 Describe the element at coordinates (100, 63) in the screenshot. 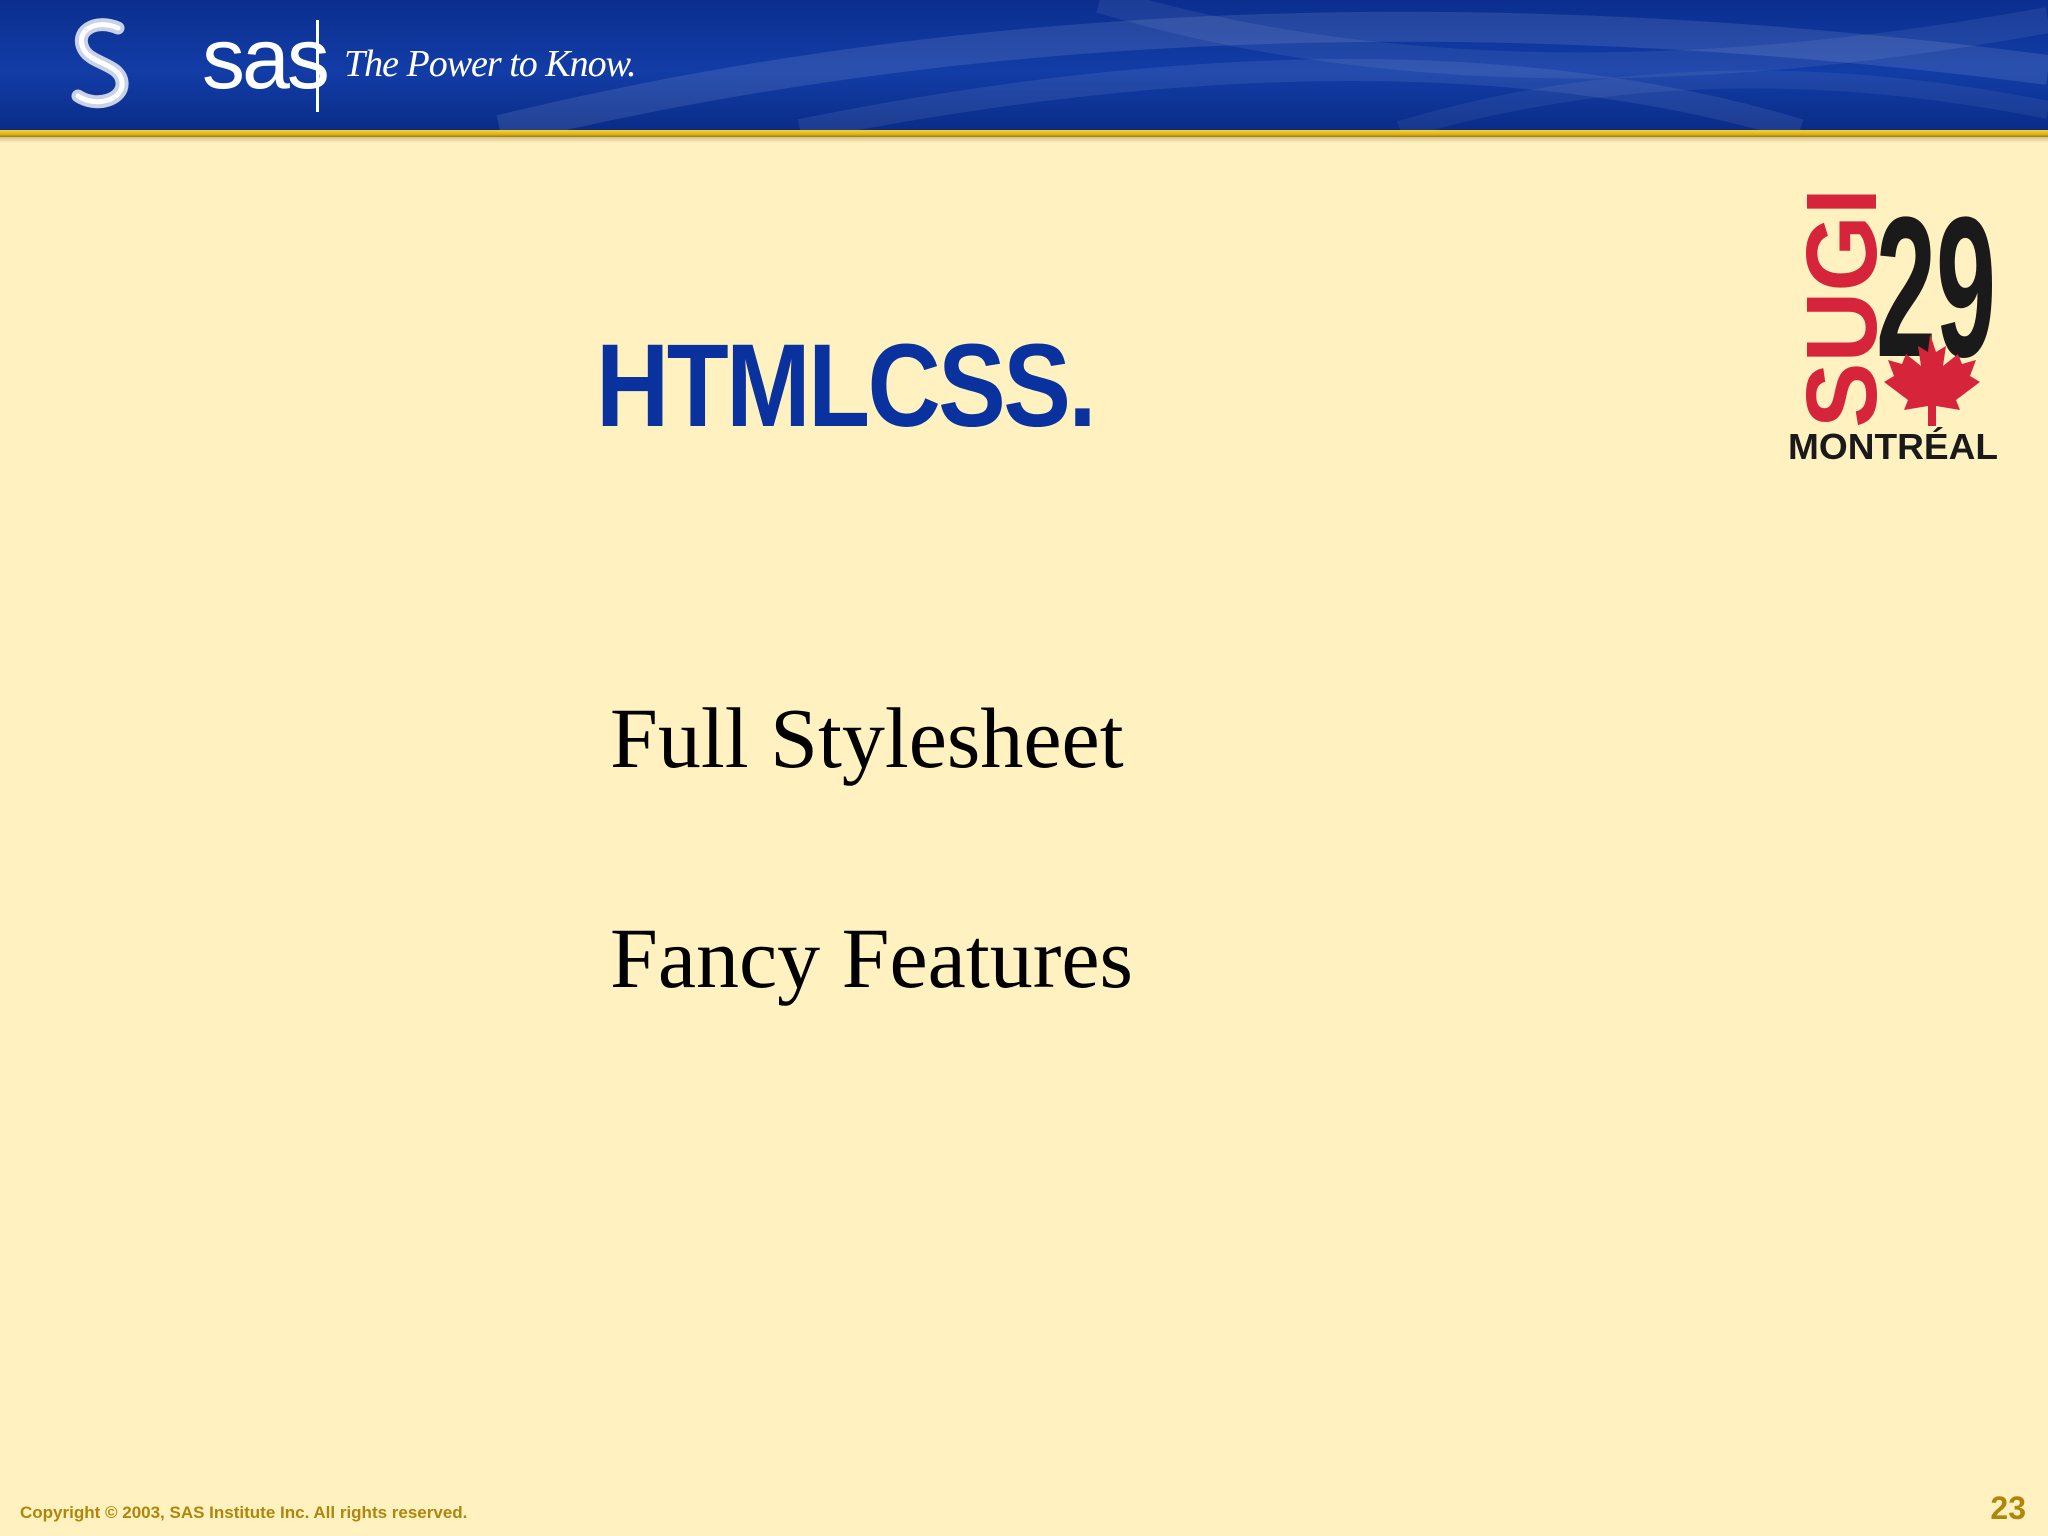

I see `sas-swirl-icon` at that location.